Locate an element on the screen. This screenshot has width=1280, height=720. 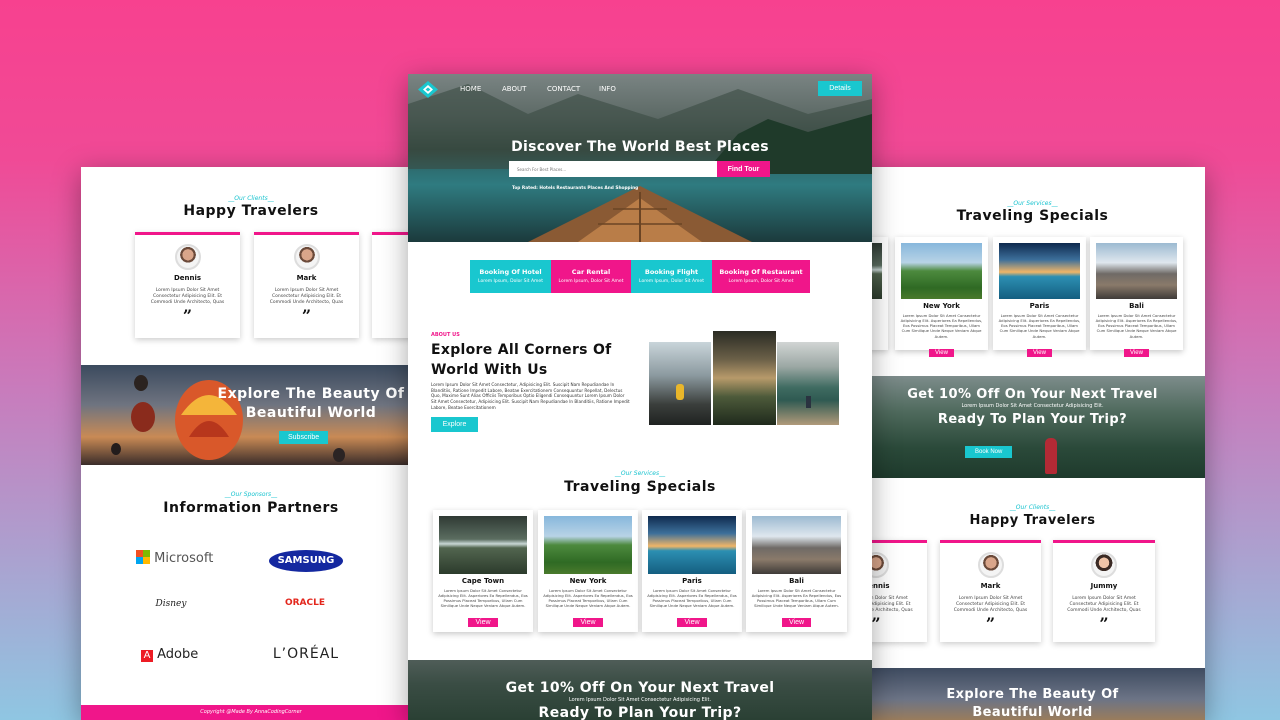
microsoft-logo: Microsoft is located at coordinates (176, 559).